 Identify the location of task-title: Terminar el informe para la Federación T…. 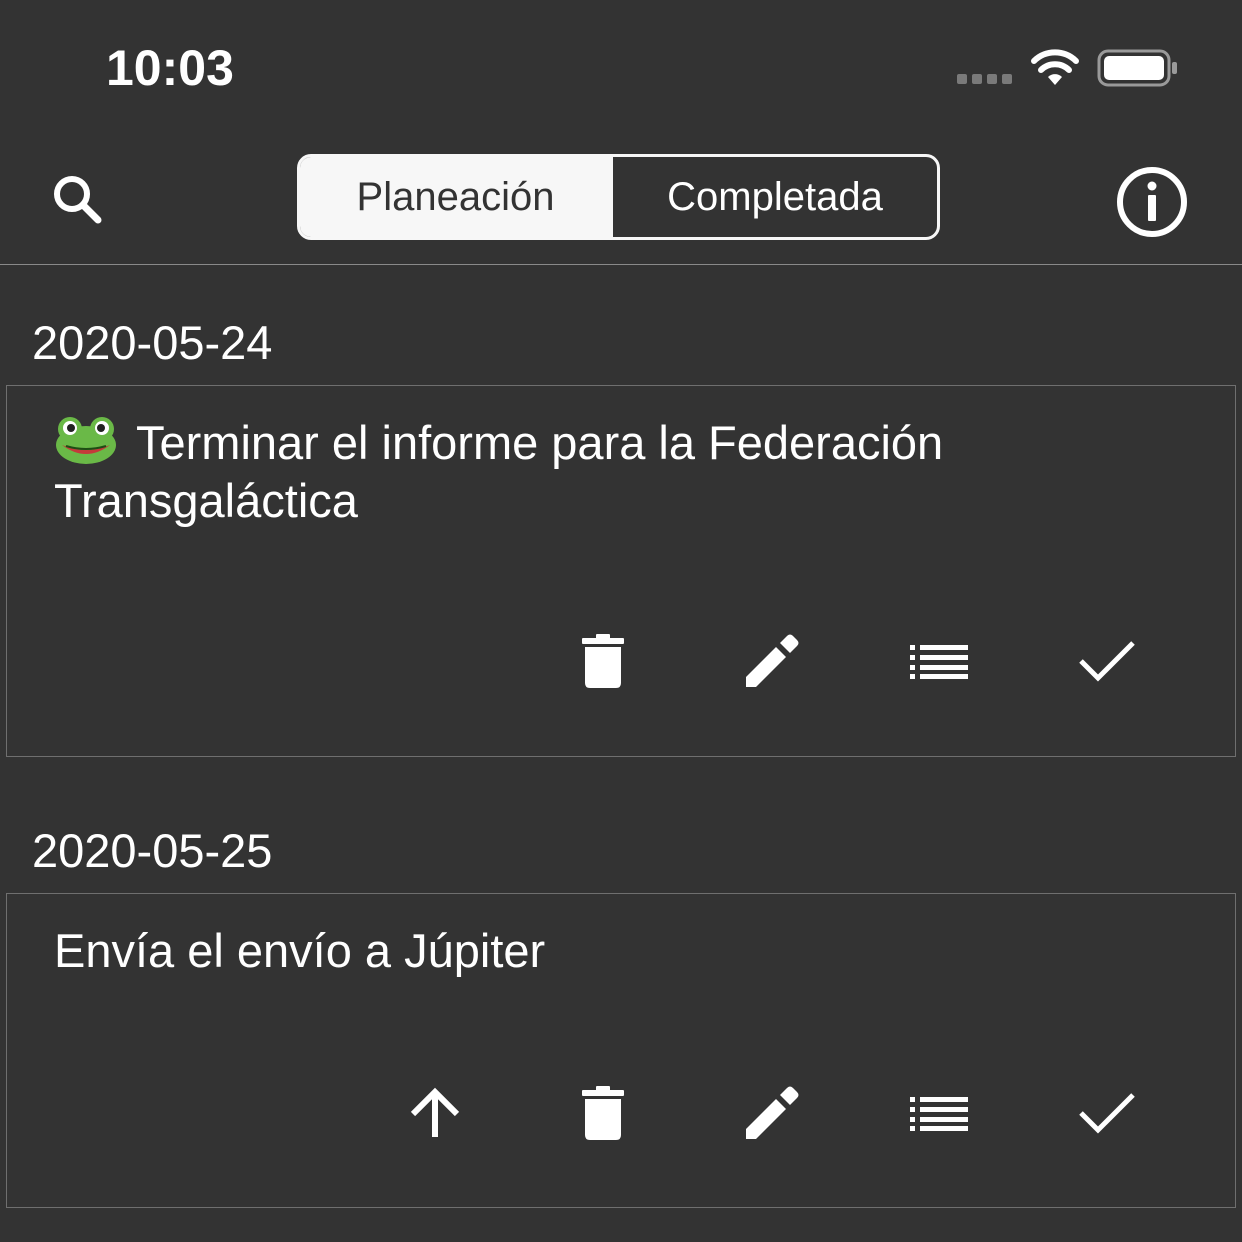
(604, 472).